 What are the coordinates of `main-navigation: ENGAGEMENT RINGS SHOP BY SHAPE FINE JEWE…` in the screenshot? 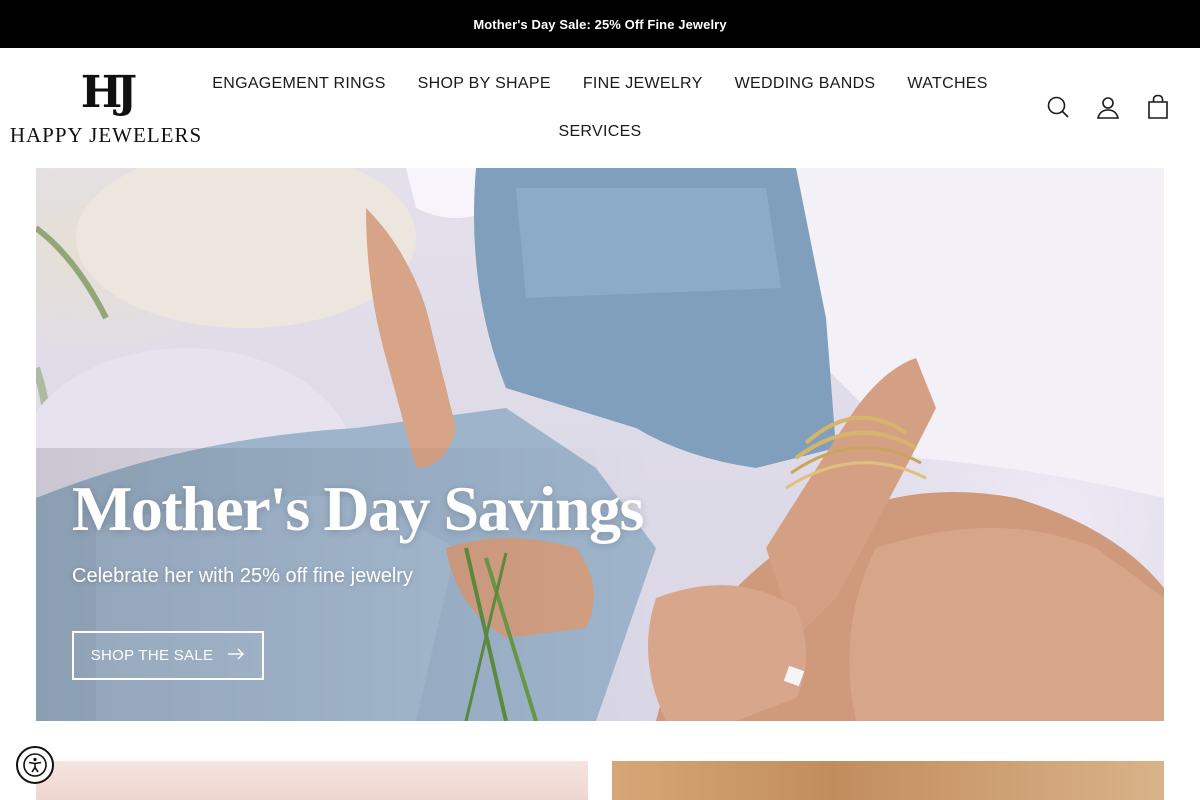 It's located at (599, 108).